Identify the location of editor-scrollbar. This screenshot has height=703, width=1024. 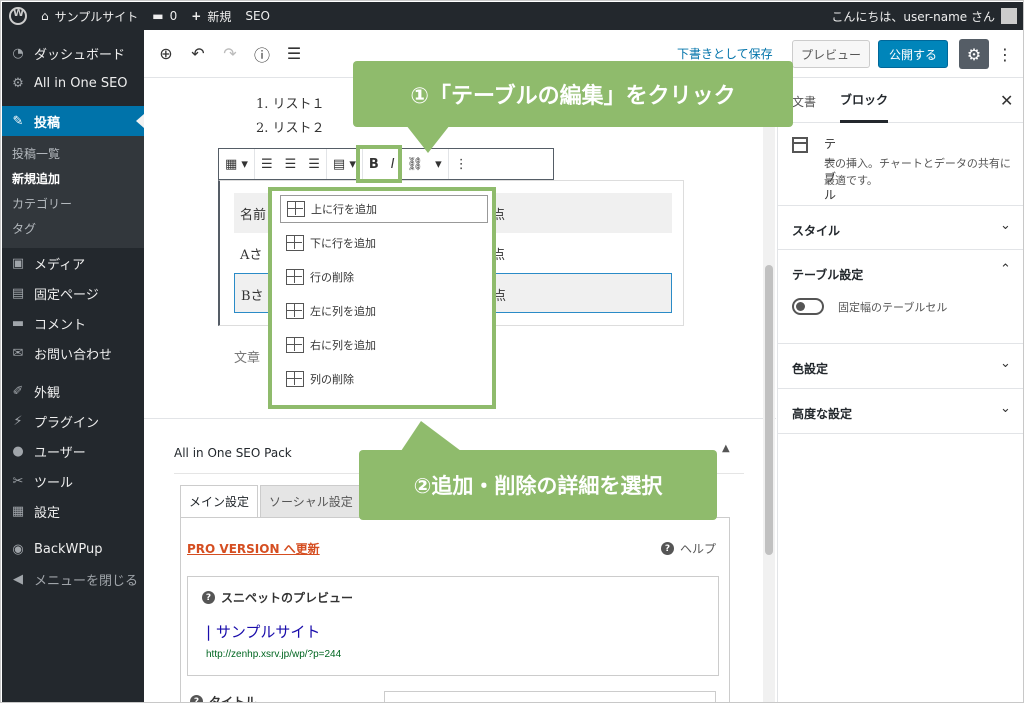
(769, 390).